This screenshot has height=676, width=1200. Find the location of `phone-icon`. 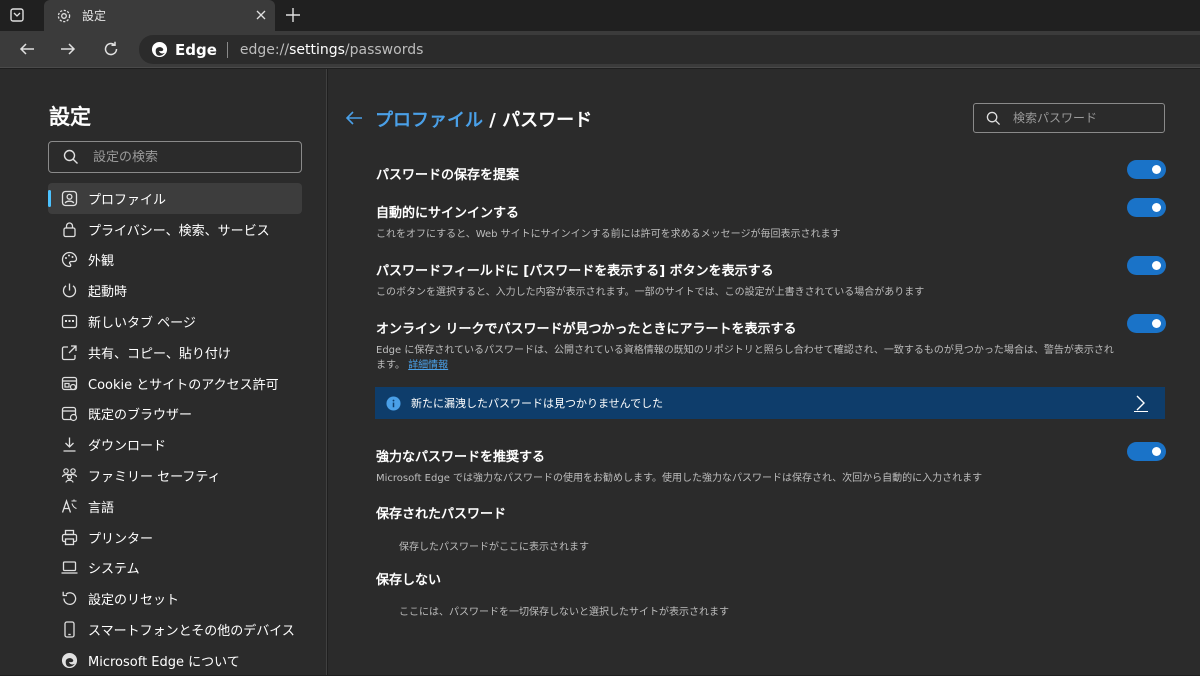

phone-icon is located at coordinates (69, 630).